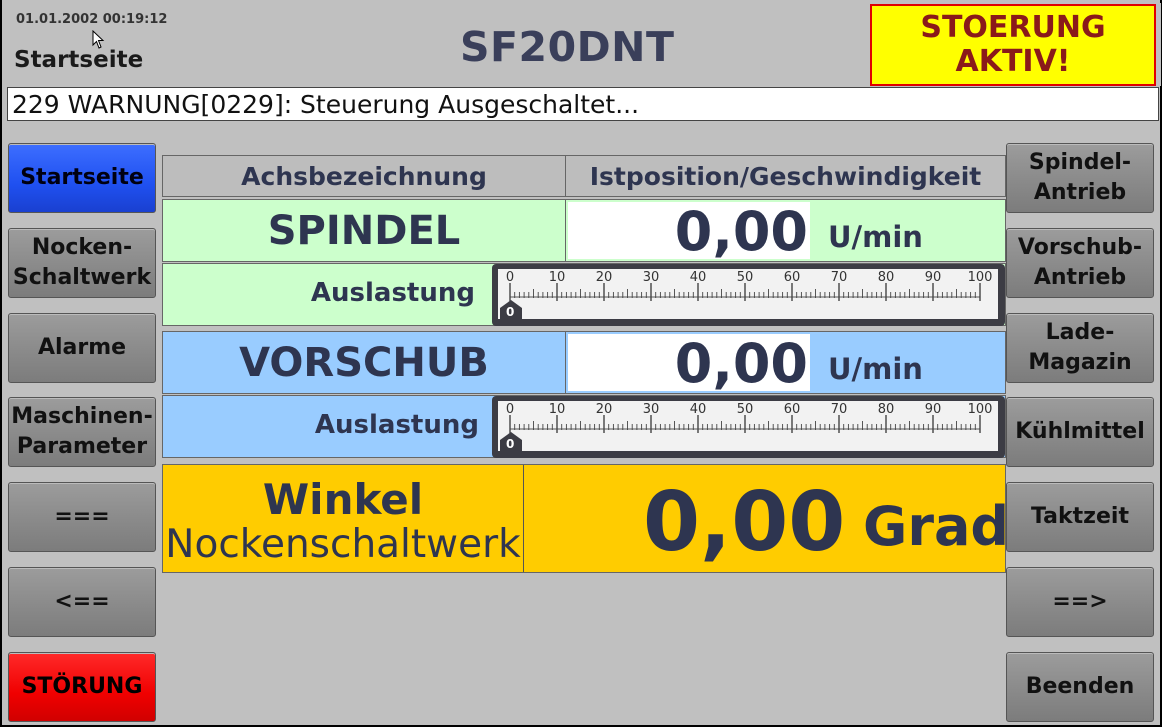  What do you see at coordinates (936, 526) in the screenshot?
I see `winkel-unit: Grad` at bounding box center [936, 526].